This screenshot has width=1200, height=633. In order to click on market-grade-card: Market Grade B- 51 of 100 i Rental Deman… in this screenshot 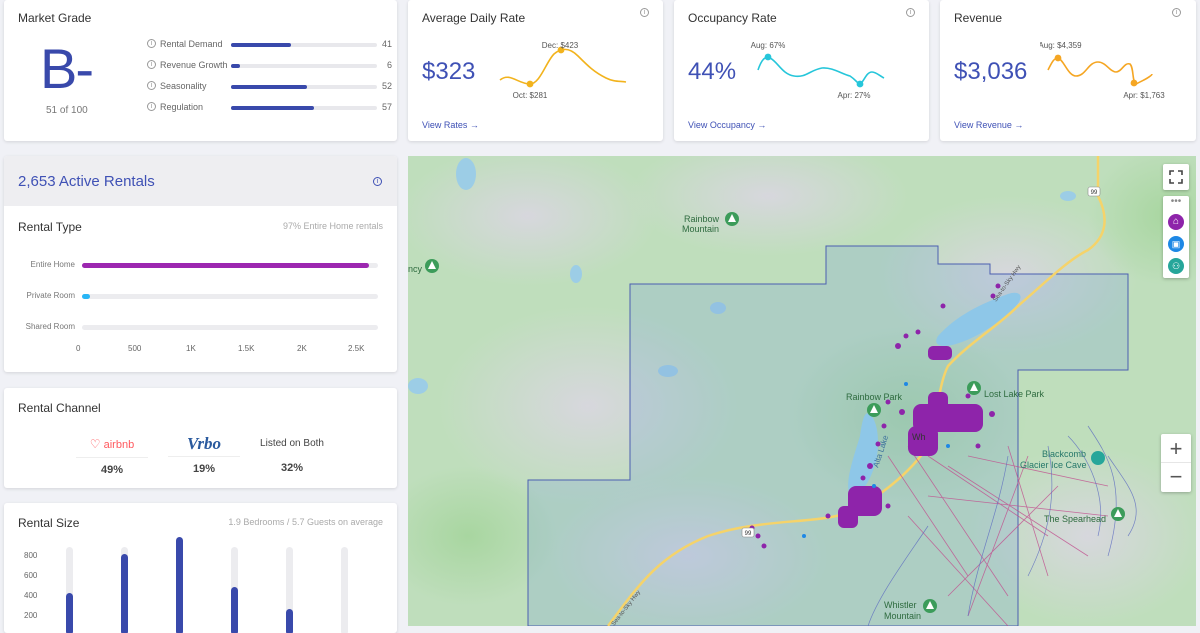, I will do `click(200, 70)`.